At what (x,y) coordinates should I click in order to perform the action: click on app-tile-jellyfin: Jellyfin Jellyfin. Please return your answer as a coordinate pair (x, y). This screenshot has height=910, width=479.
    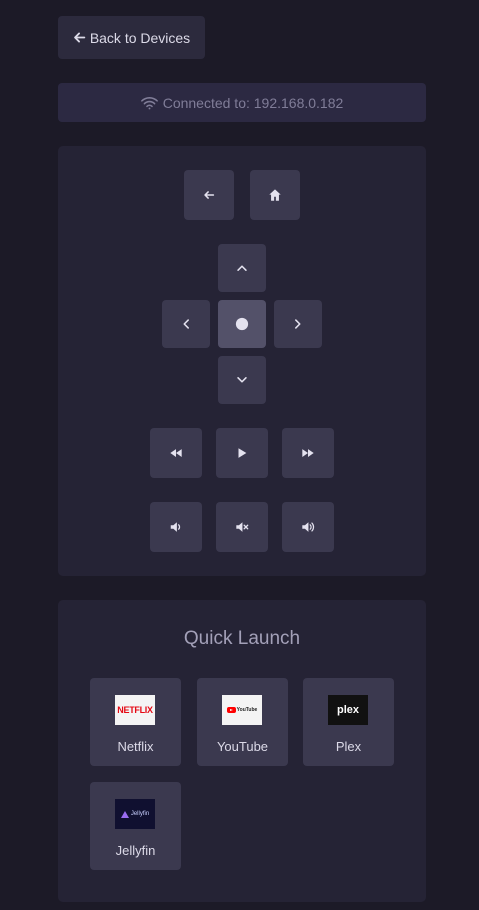
    Looking at the image, I should click on (135, 826).